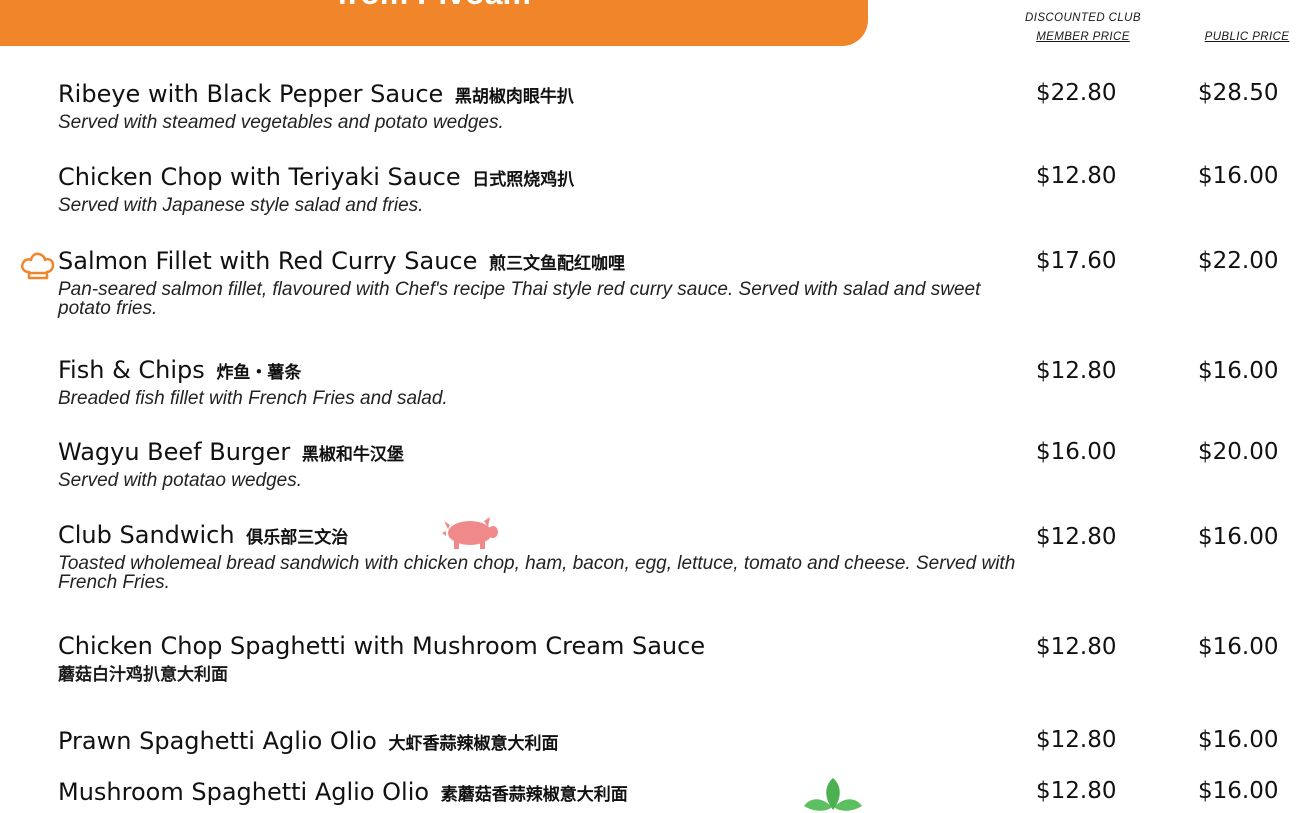 This screenshot has width=1299, height=813. Describe the element at coordinates (557, 264) in the screenshot. I see `menu-item-chinese-name: 煎三文鱼配红咖哩` at that location.